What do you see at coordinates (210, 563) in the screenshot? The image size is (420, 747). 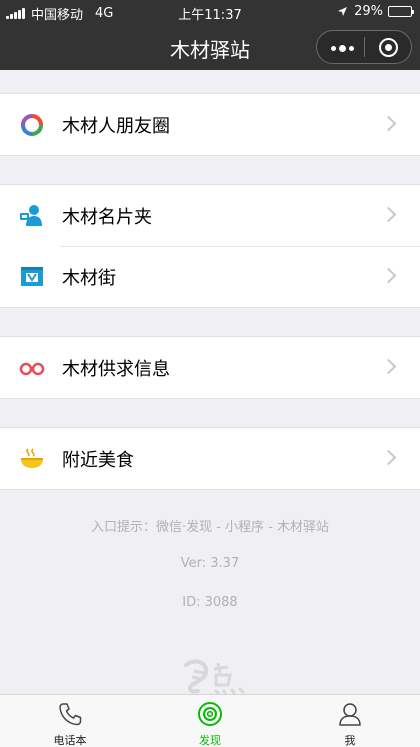 I see `version-text: Ver: 3.37` at bounding box center [210, 563].